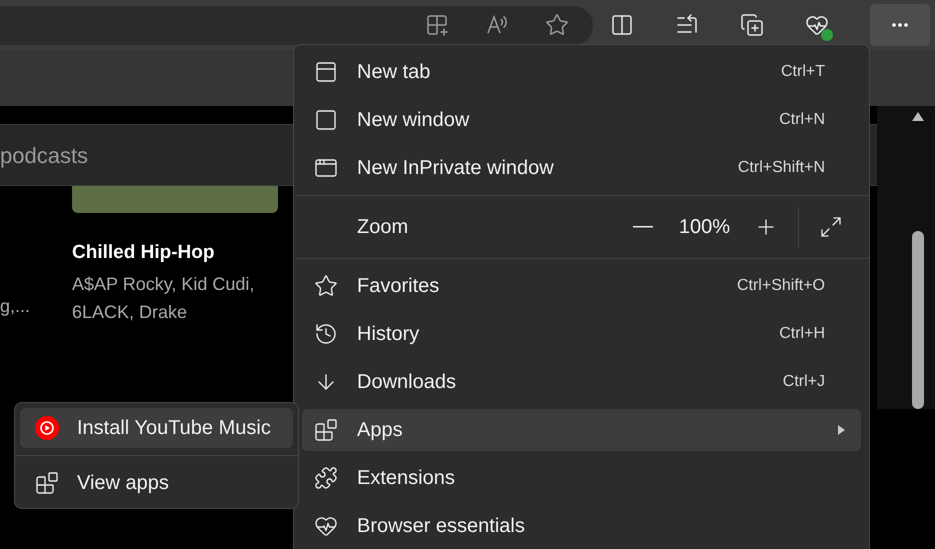  Describe the element at coordinates (918, 116) in the screenshot. I see `scroll-up-icon` at that location.